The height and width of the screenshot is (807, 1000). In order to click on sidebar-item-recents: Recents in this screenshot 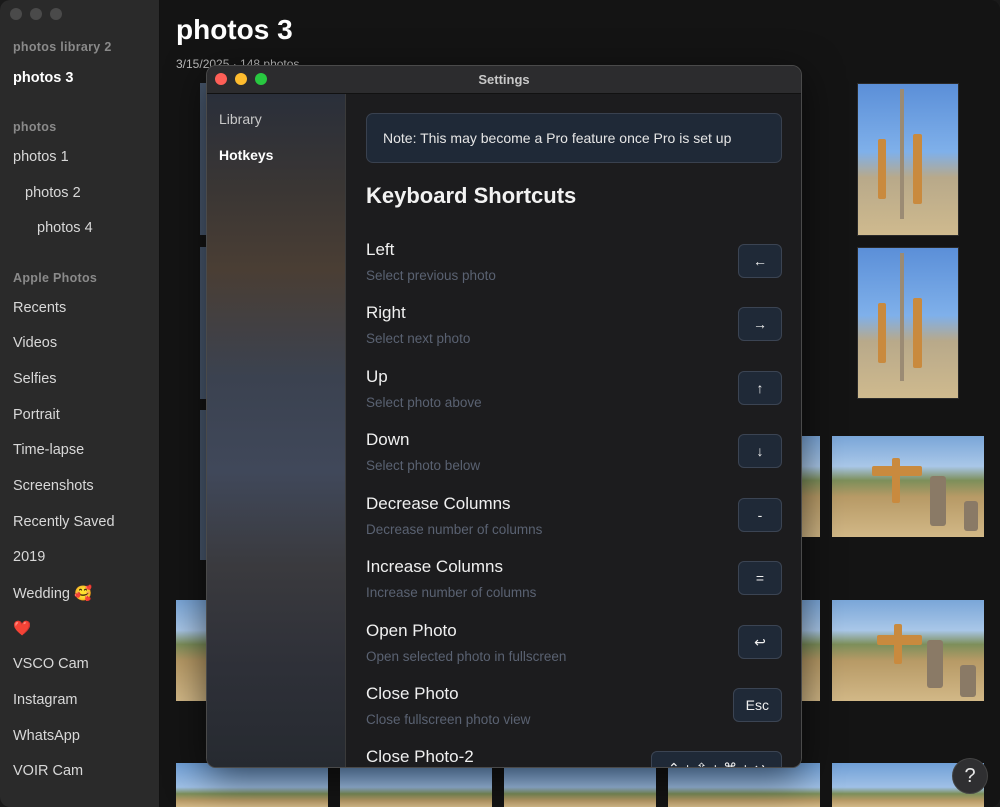, I will do `click(39, 308)`.